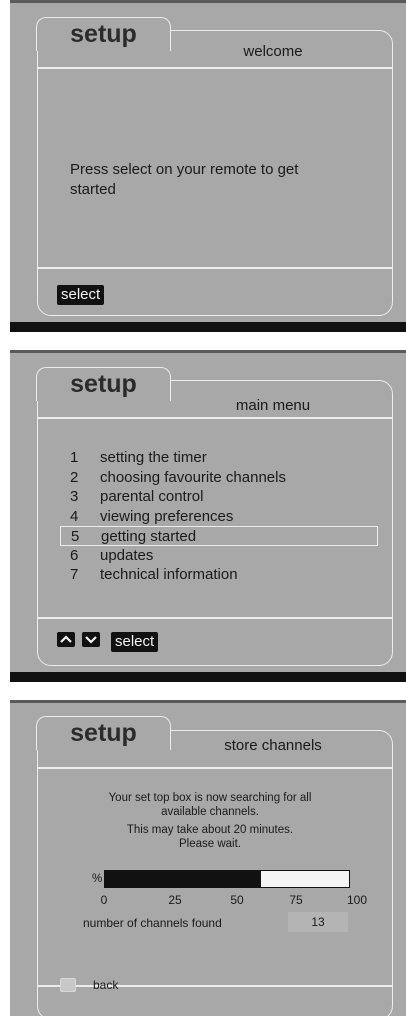  What do you see at coordinates (68, 985) in the screenshot?
I see `back-button-icon` at bounding box center [68, 985].